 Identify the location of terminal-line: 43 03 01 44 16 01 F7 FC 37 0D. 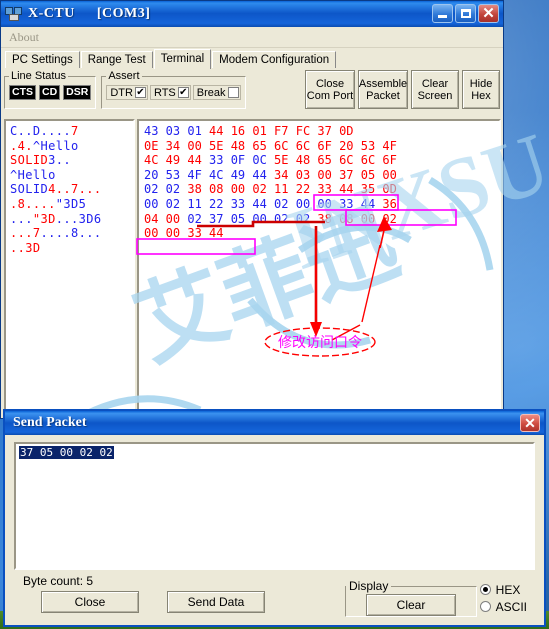
(321, 131).